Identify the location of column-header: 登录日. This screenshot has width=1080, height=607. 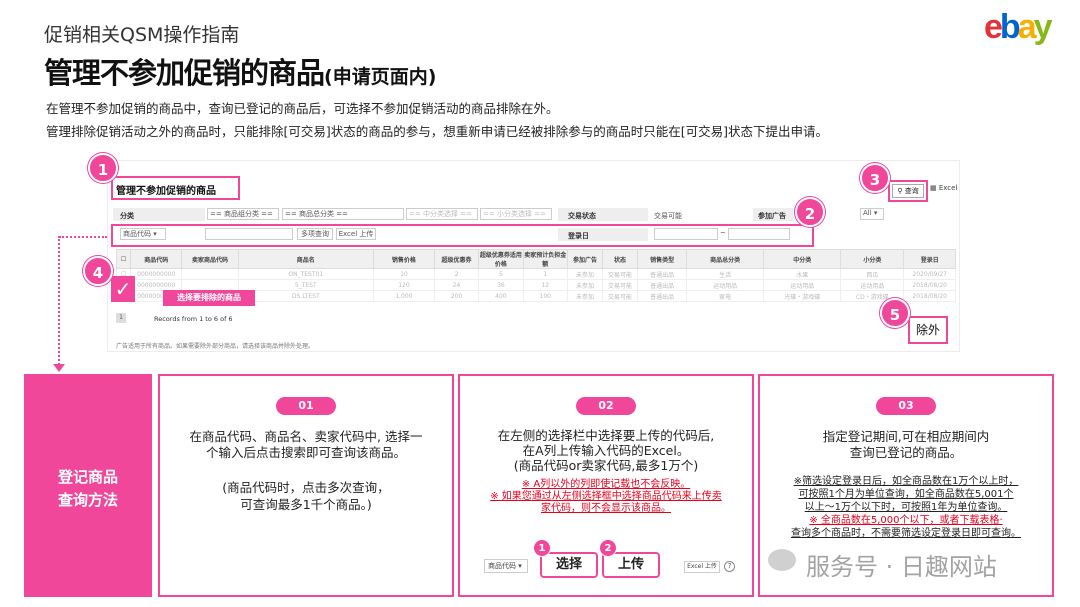
(929, 259).